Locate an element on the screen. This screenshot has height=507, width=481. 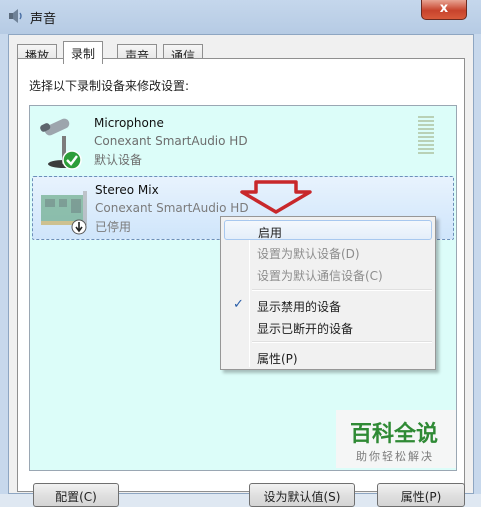
close-icon: x is located at coordinates (444, 8).